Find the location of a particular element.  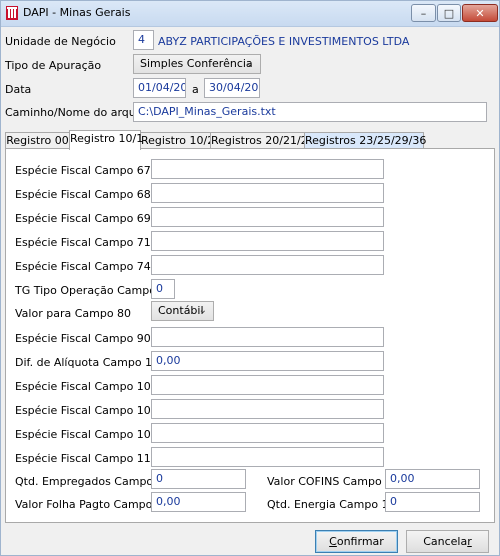

campo117-field: 0,00 is located at coordinates (432, 479).